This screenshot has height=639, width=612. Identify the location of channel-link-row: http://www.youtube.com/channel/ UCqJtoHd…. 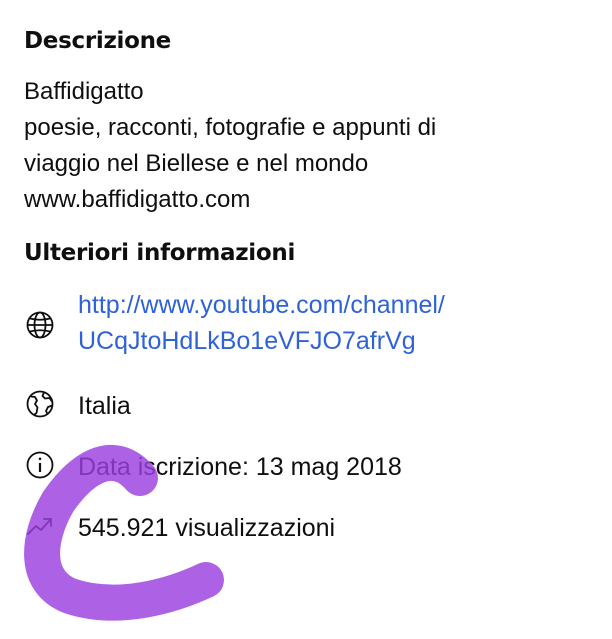
(309, 323).